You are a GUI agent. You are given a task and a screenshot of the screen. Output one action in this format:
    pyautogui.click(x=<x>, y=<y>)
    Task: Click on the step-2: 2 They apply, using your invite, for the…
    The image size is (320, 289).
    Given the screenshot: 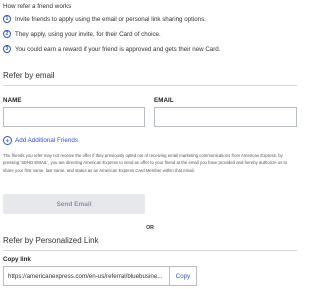 What is the action you would take?
    pyautogui.click(x=82, y=34)
    